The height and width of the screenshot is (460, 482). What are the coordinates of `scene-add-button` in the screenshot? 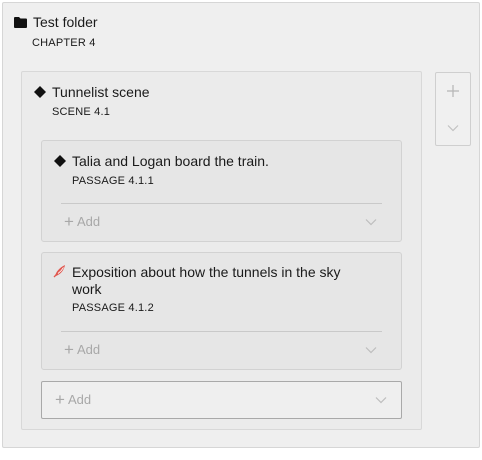 It's located at (221, 400).